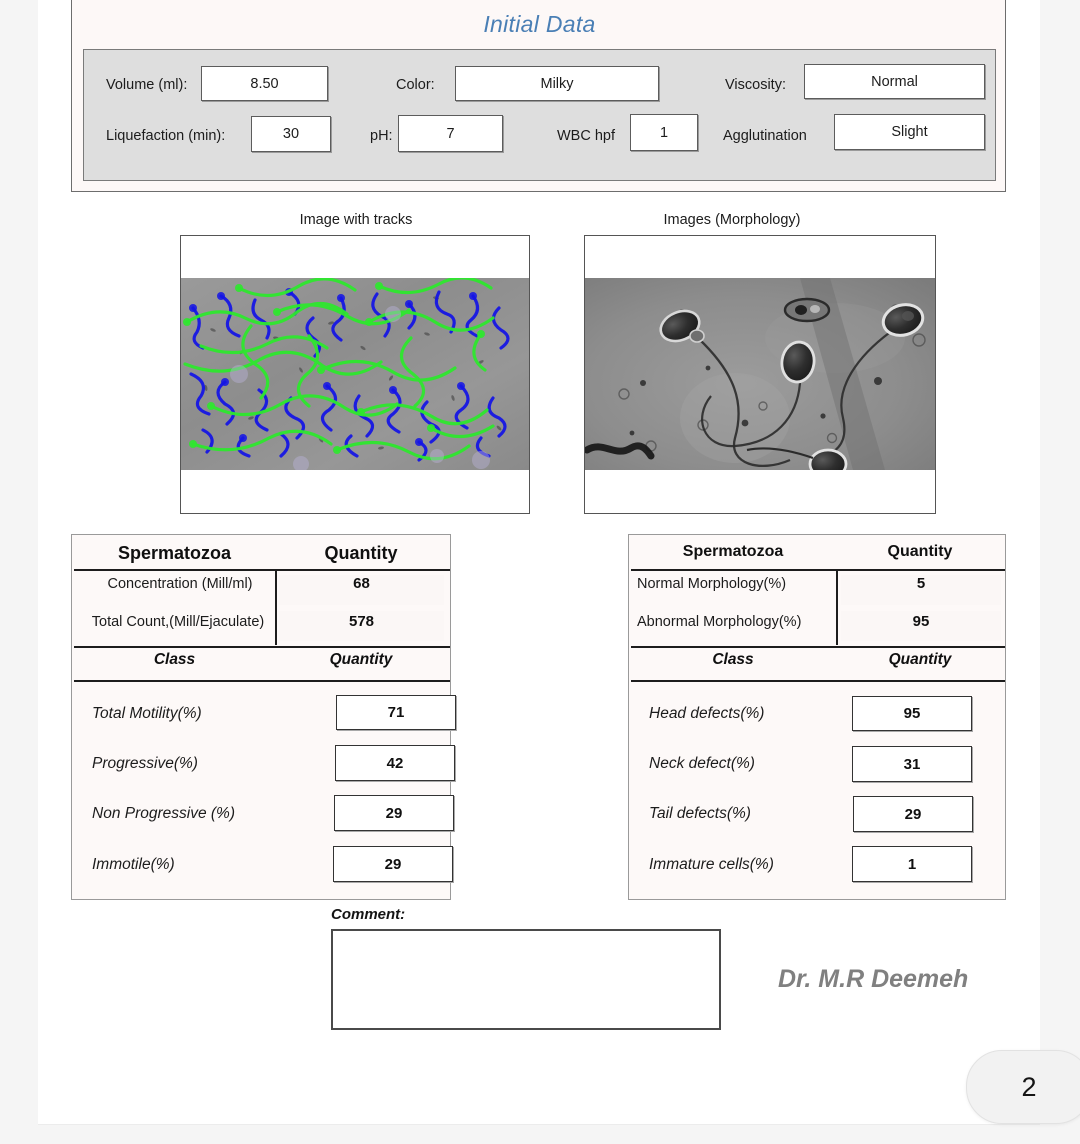  I want to click on left-subheader-class: Class, so click(174, 659).